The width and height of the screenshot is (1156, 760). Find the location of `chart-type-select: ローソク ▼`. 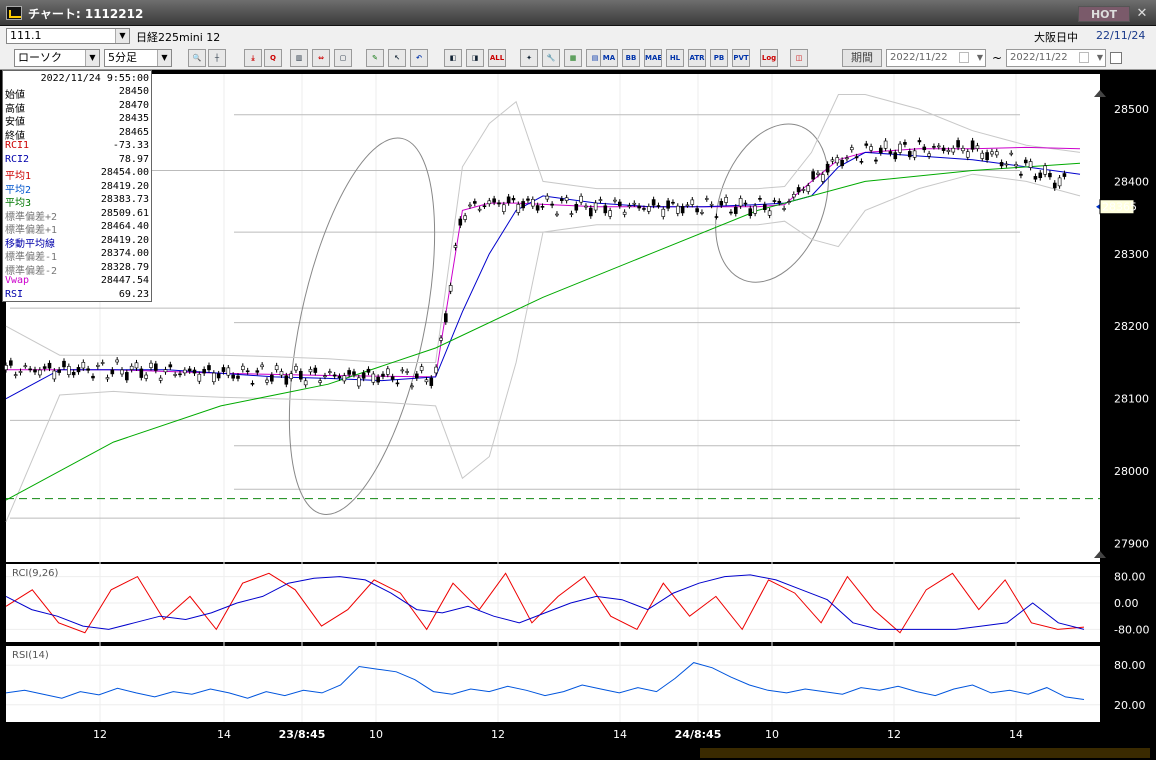

chart-type-select: ローソク ▼ is located at coordinates (57, 58).